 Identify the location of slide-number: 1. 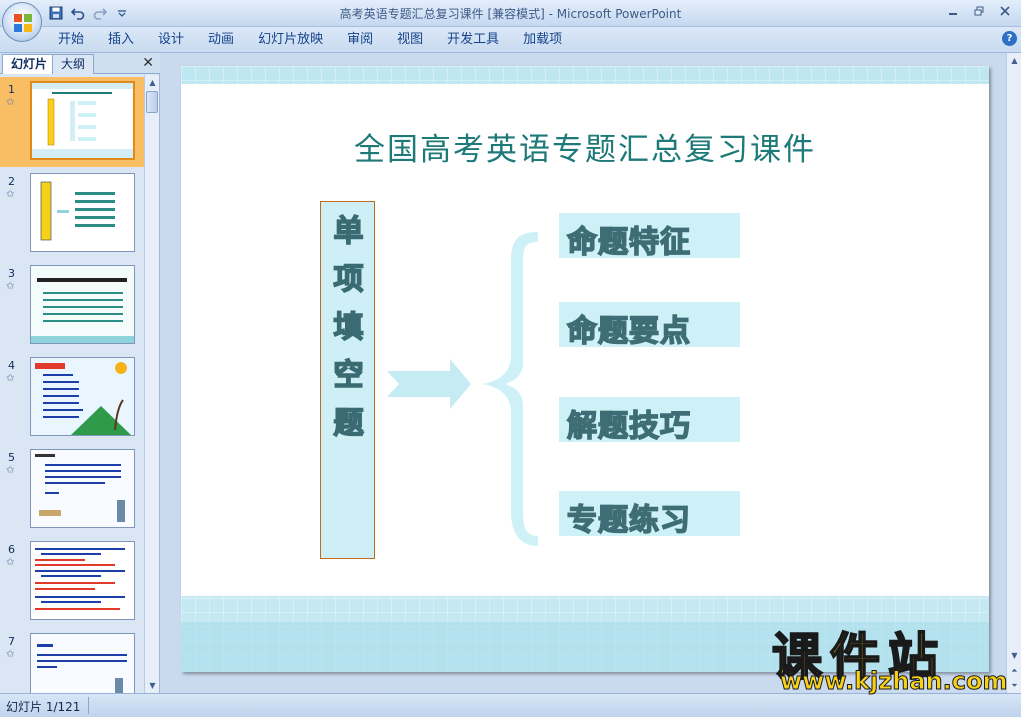
(11, 89).